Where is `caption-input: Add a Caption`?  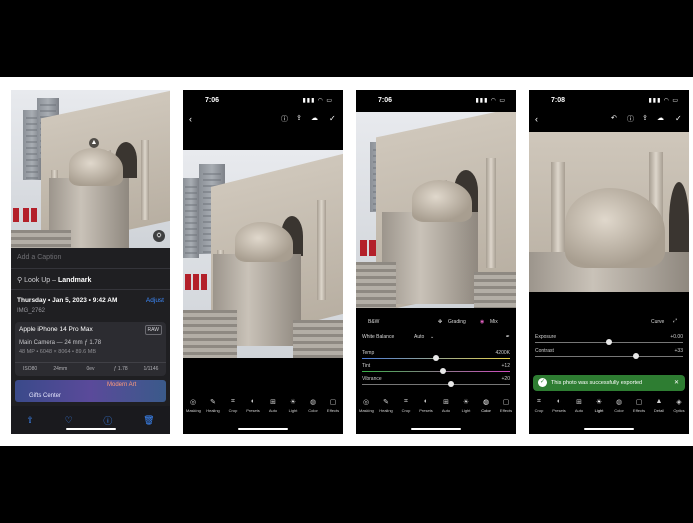
caption-input: Add a Caption is located at coordinates (39, 257).